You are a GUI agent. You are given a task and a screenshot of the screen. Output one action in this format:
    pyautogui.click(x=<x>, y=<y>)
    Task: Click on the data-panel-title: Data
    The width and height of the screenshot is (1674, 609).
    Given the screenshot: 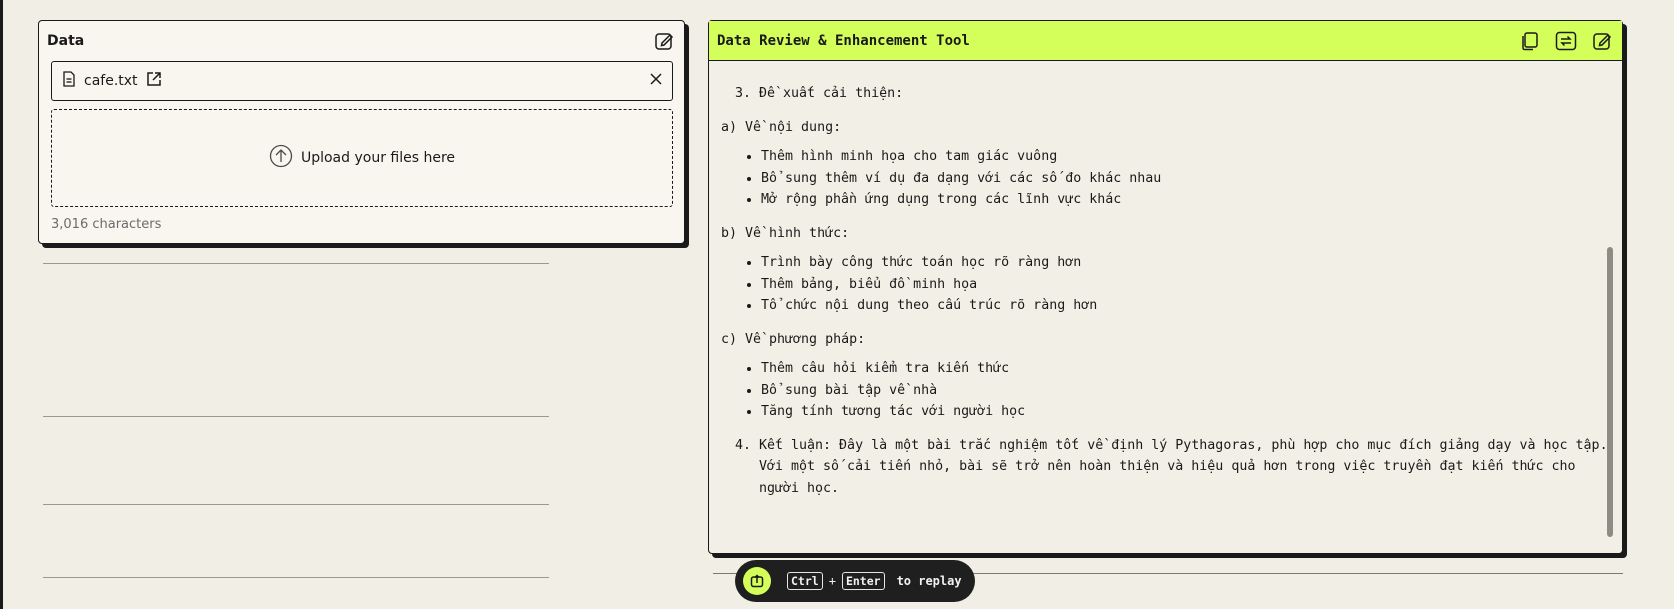 What is the action you would take?
    pyautogui.click(x=66, y=41)
    